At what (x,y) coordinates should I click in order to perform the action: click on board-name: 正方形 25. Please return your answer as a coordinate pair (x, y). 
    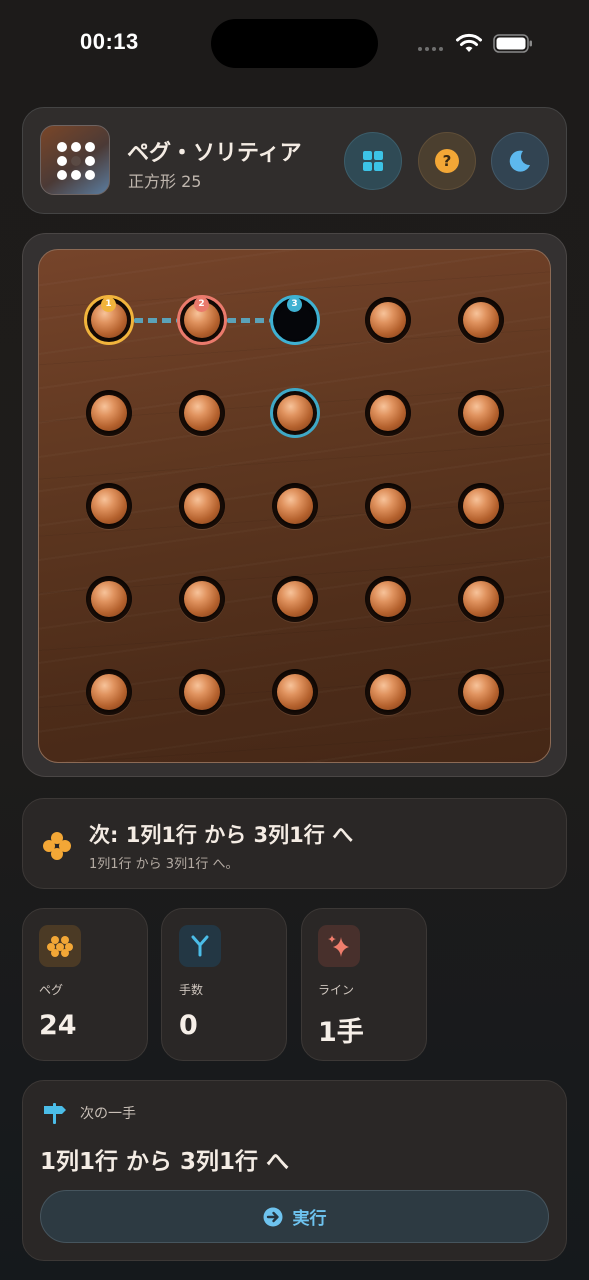
    Looking at the image, I should click on (165, 181).